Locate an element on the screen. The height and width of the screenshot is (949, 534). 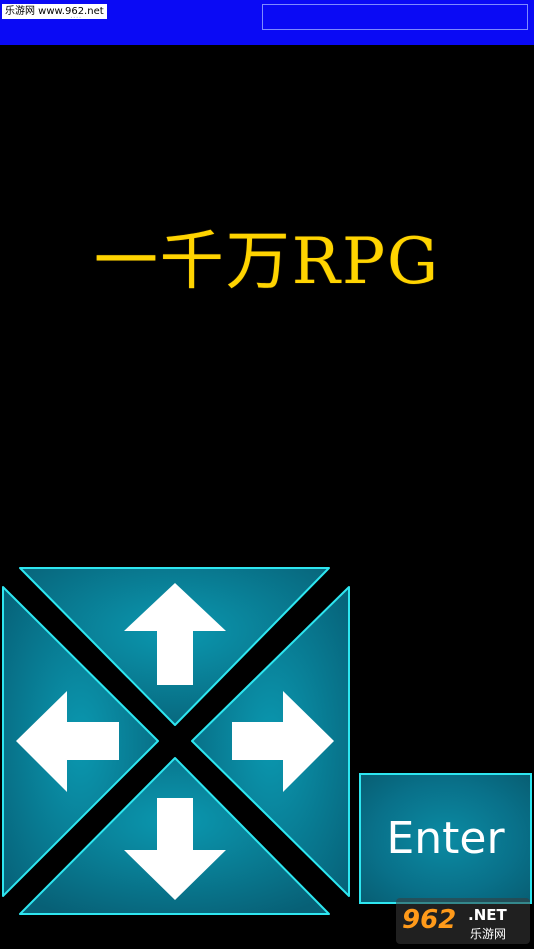
logo-watermark: 962 .NET 乐游网 is located at coordinates (463, 921).